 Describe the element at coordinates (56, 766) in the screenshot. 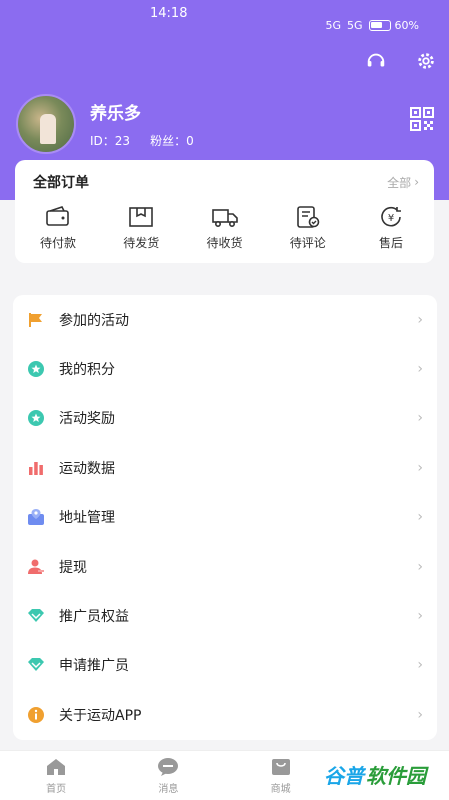

I see `home-icon` at that location.